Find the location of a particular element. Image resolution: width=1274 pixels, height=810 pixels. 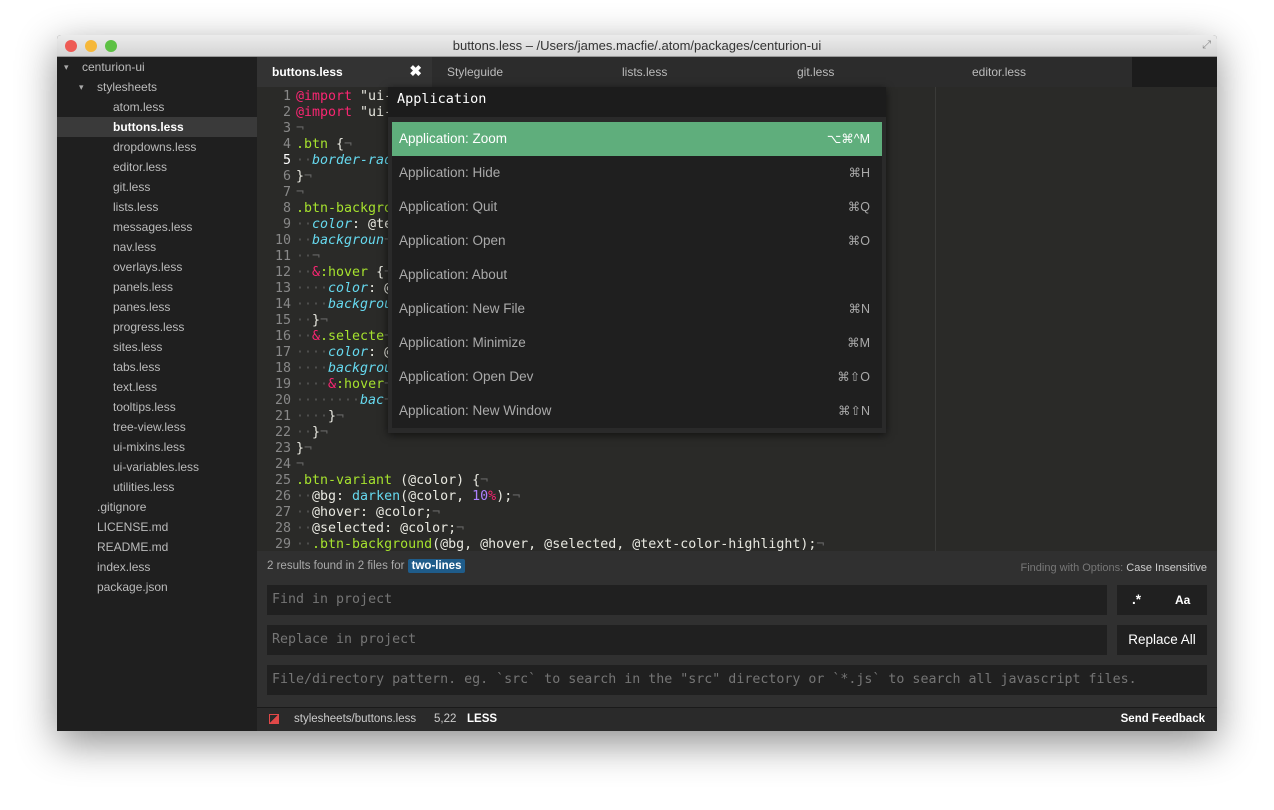

tree-file: messages.less is located at coordinates (157, 227).